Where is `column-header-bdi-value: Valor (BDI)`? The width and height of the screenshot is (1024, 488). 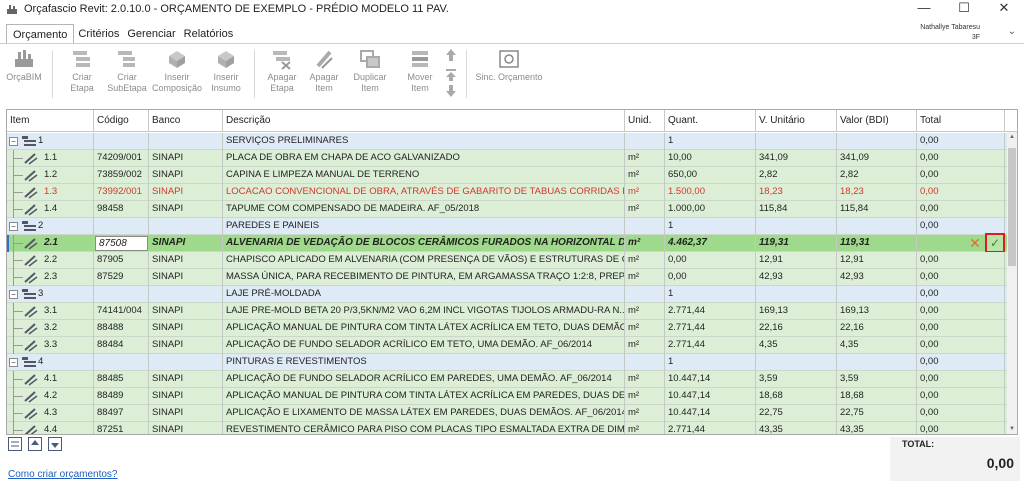
column-header-bdi-value: Valor (BDI) is located at coordinates (877, 121).